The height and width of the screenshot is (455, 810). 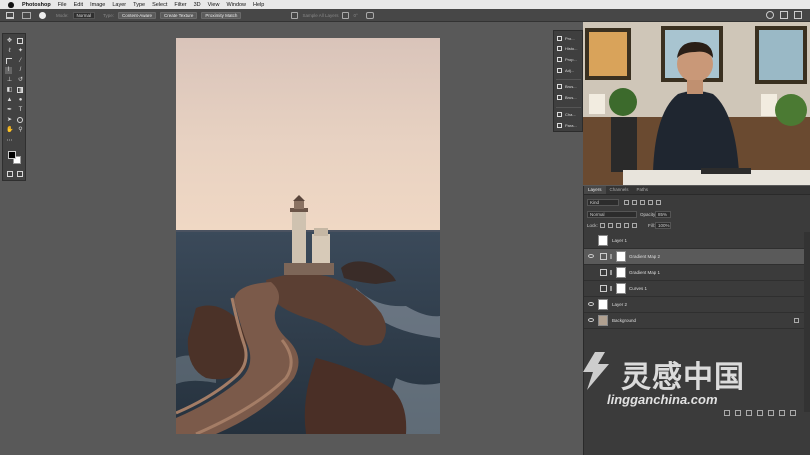 I want to click on tab-channels: Channels, so click(x=619, y=190).